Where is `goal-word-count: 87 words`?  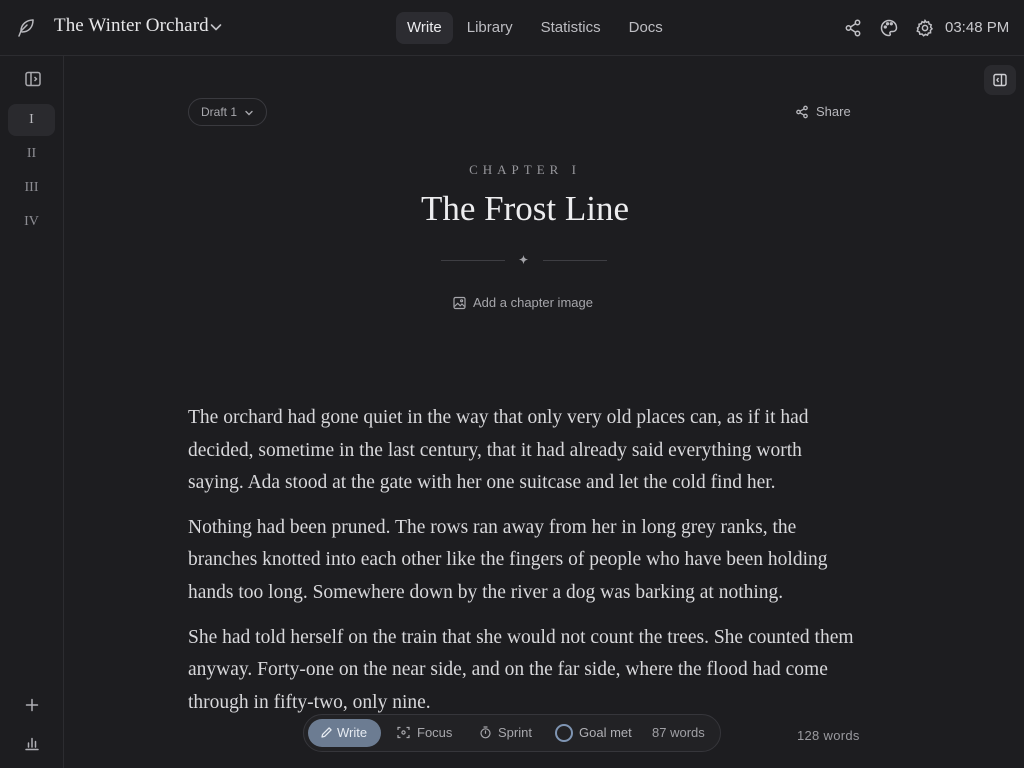
goal-word-count: 87 words is located at coordinates (678, 732).